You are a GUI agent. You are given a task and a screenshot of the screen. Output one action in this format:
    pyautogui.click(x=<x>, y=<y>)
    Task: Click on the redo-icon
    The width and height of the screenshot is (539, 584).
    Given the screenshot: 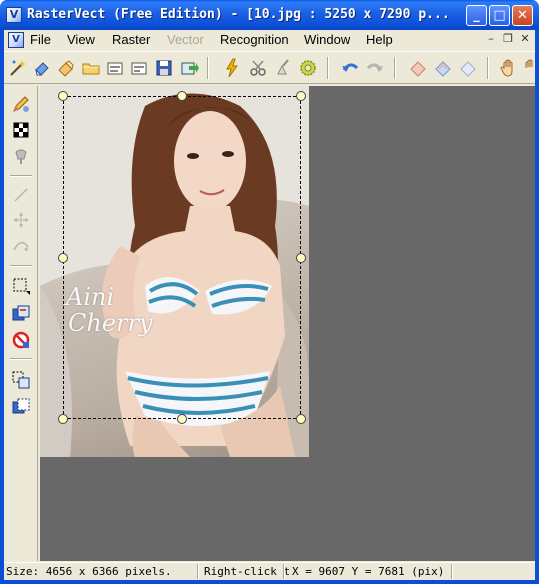 What is the action you would take?
    pyautogui.click(x=375, y=68)
    